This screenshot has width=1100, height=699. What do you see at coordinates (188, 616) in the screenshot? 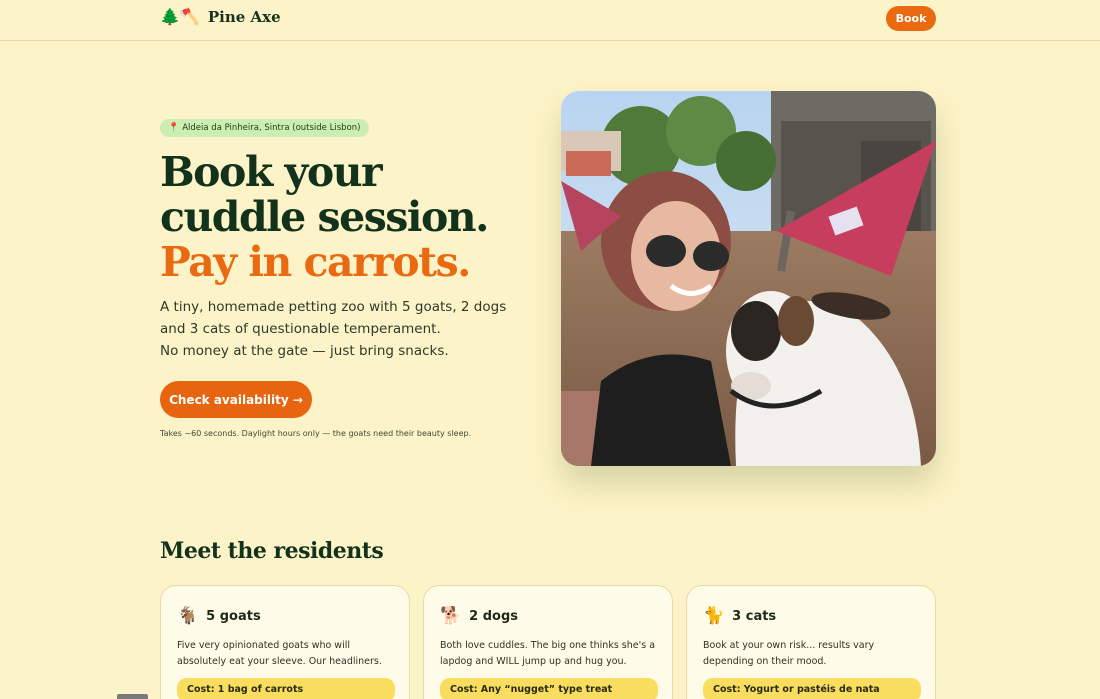
I see `goat-icon: 🐐` at bounding box center [188, 616].